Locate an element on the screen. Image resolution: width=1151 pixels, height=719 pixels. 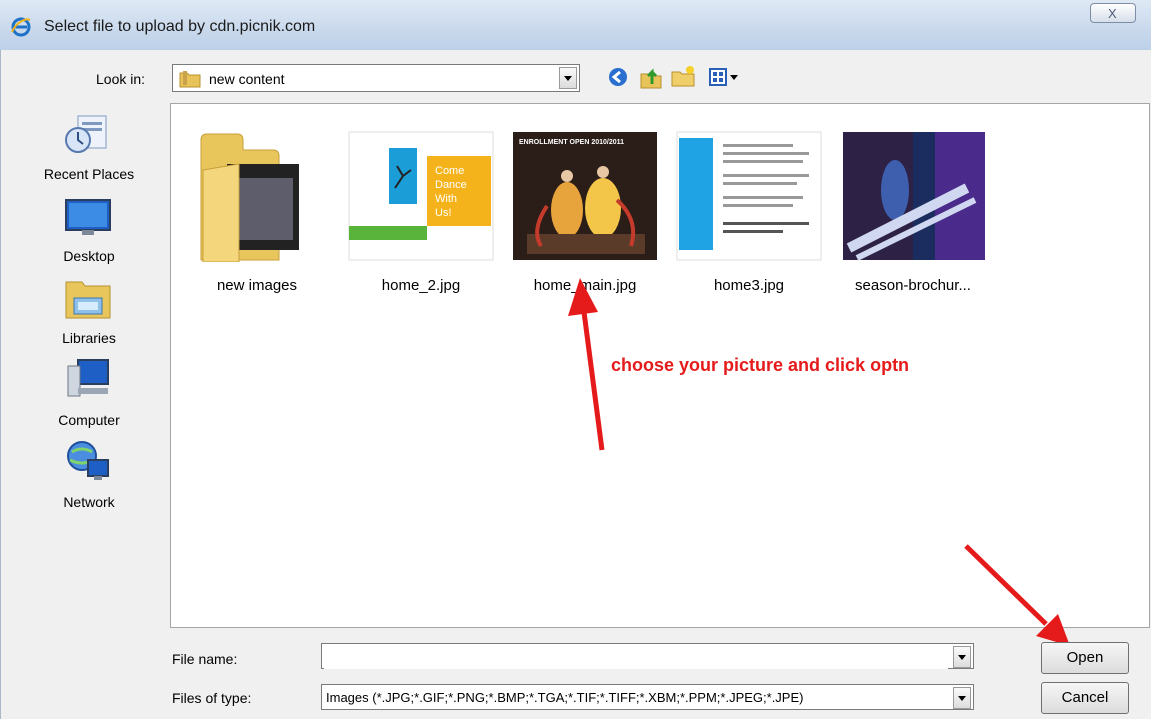
new-folder-icon is located at coordinates (683, 77).